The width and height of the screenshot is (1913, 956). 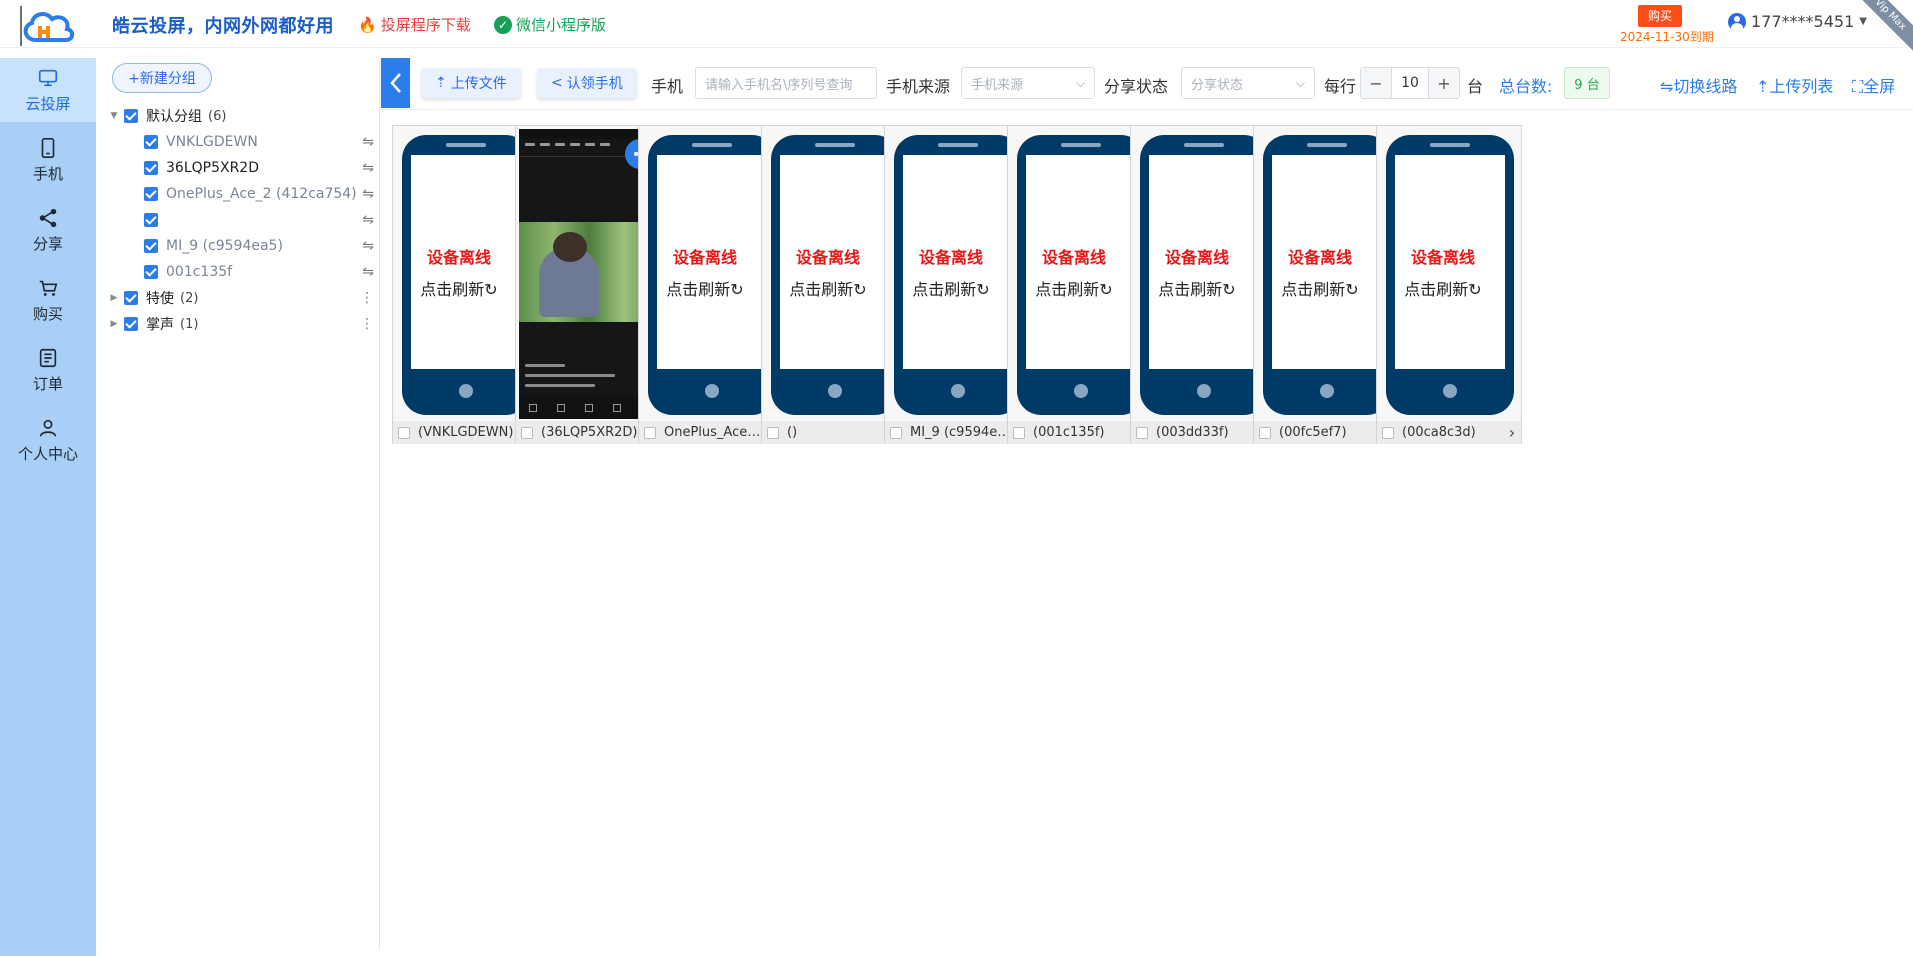 I want to click on phone-search-input: 请输入手机名\序列号查询, so click(x=786, y=83).